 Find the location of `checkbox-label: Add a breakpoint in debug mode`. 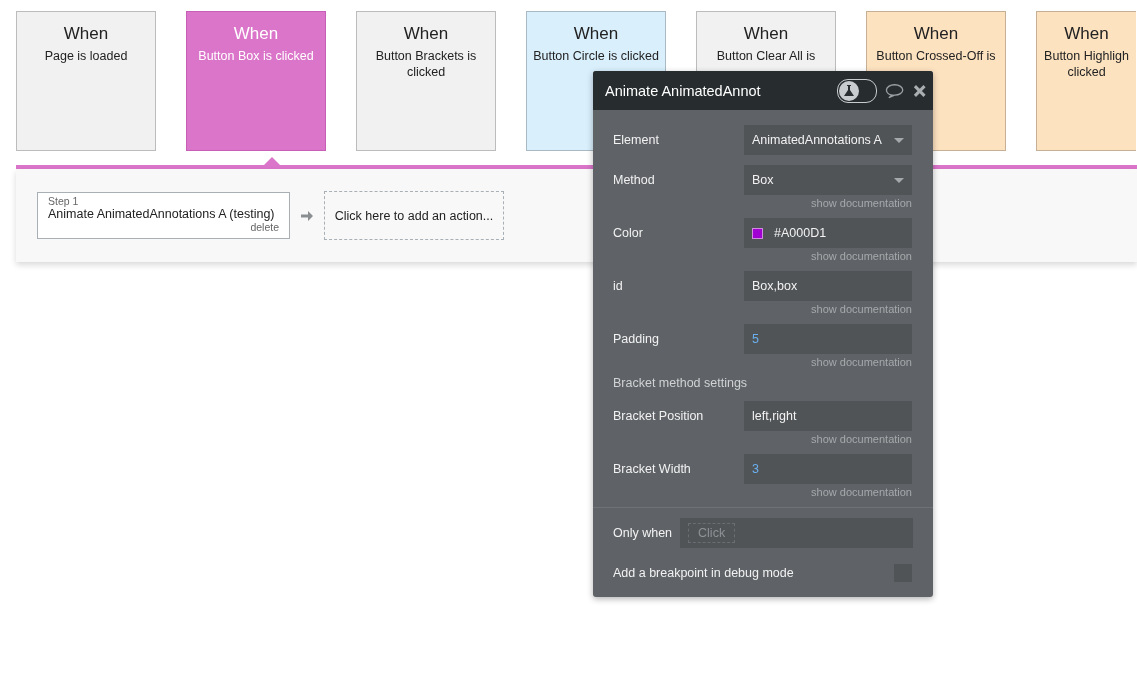

checkbox-label: Add a breakpoint in debug mode is located at coordinates (703, 573).